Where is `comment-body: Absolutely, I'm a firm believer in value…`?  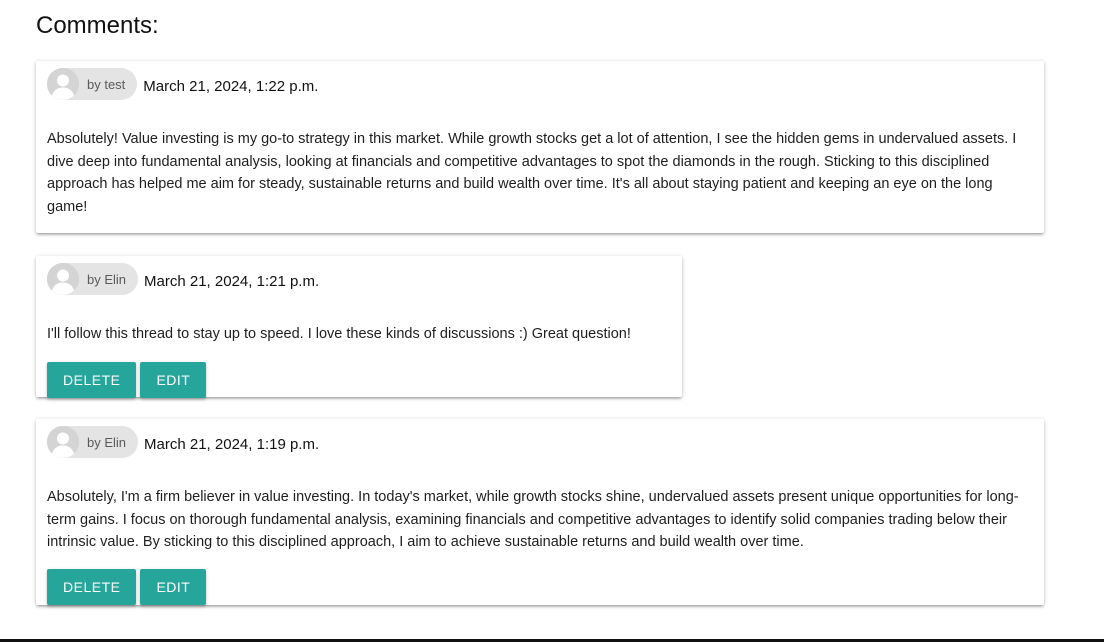
comment-body: Absolutely, I'm a firm believer in value… is located at coordinates (533, 519).